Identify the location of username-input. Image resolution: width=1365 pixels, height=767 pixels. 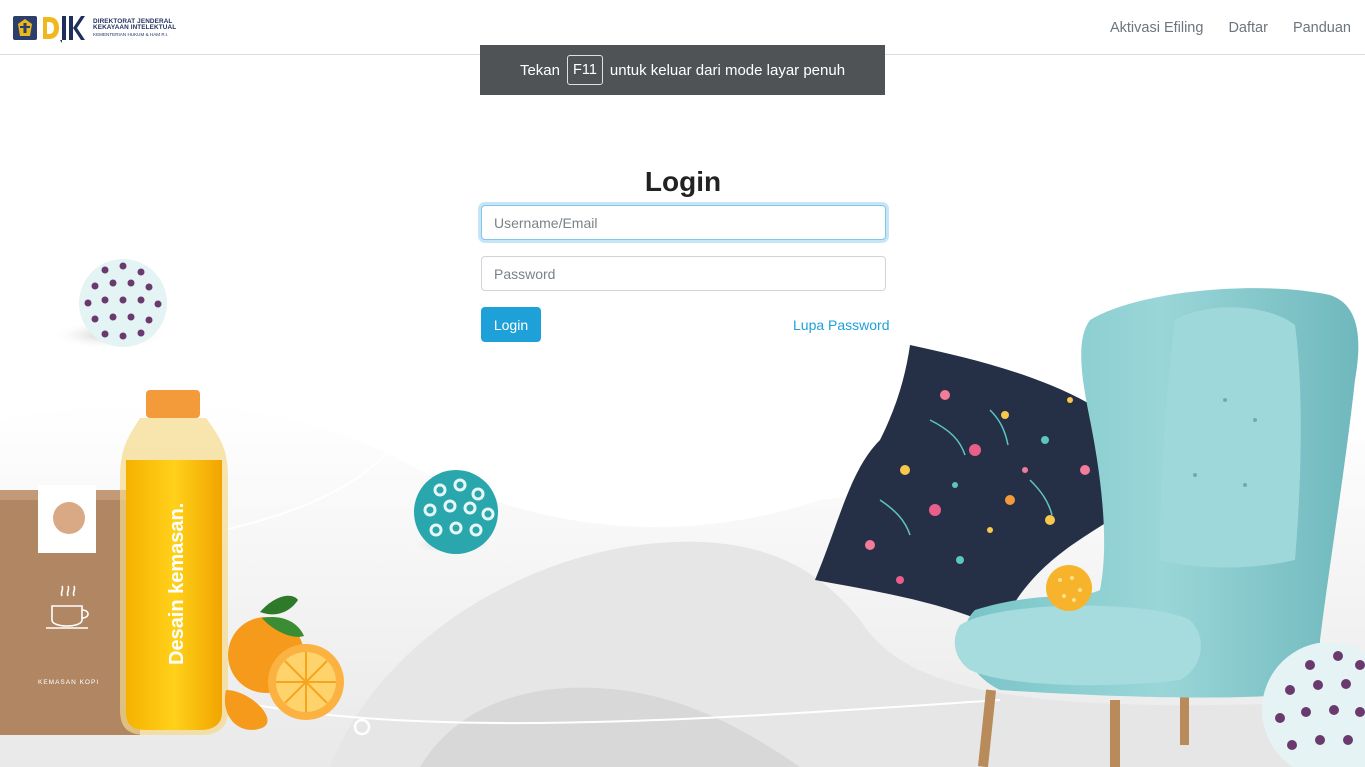
(683, 222).